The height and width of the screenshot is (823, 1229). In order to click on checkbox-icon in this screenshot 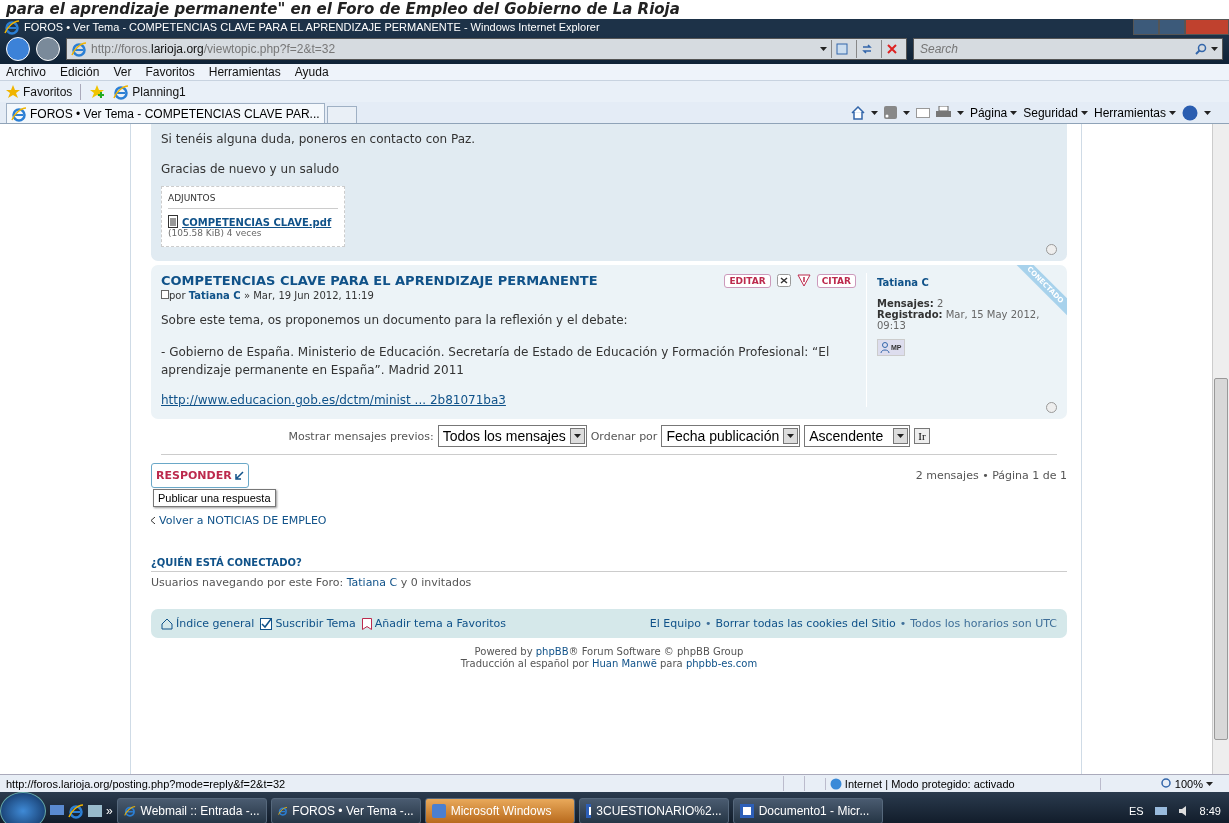, I will do `click(266, 623)`.